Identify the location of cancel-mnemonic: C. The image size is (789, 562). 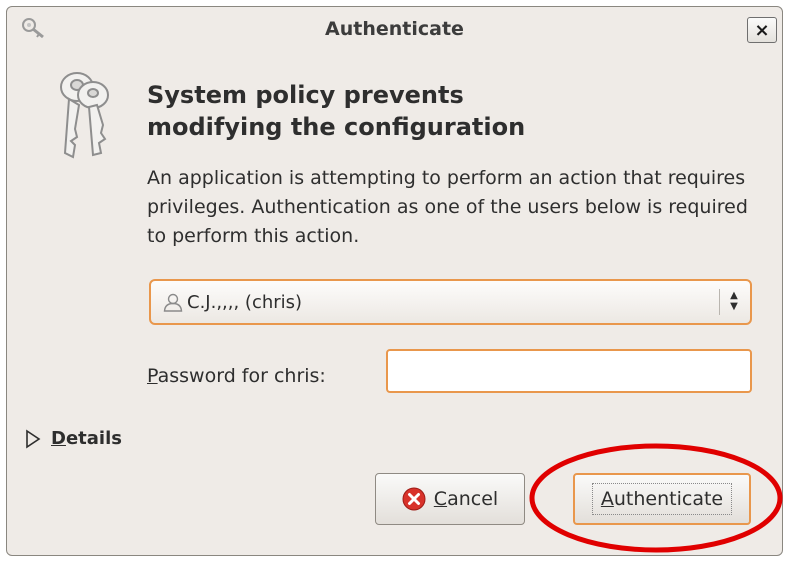
(440, 499).